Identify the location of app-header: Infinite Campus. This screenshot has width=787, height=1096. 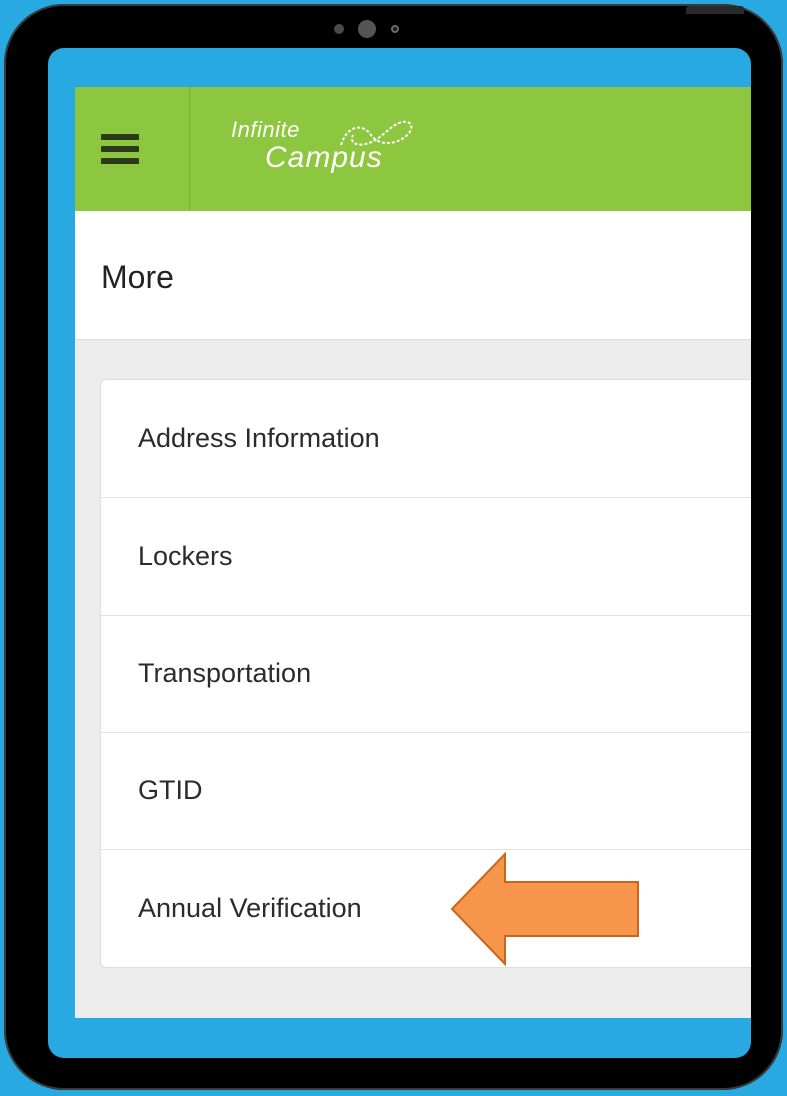
(413, 149).